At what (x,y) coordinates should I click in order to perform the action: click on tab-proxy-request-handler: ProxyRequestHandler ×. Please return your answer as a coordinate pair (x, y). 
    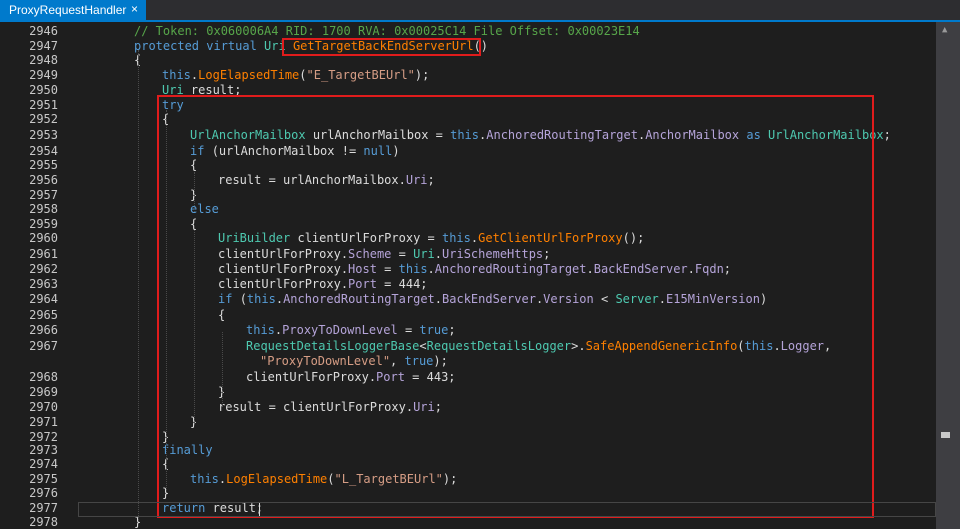
    Looking at the image, I should click on (73, 10).